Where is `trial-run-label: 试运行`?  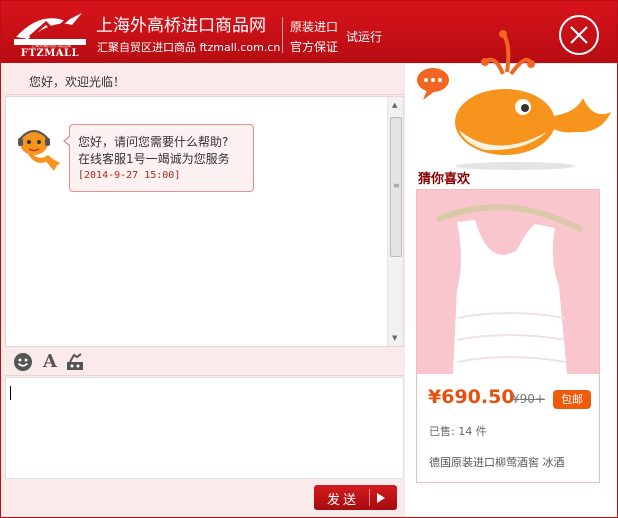
trial-run-label: 试运行 is located at coordinates (364, 37).